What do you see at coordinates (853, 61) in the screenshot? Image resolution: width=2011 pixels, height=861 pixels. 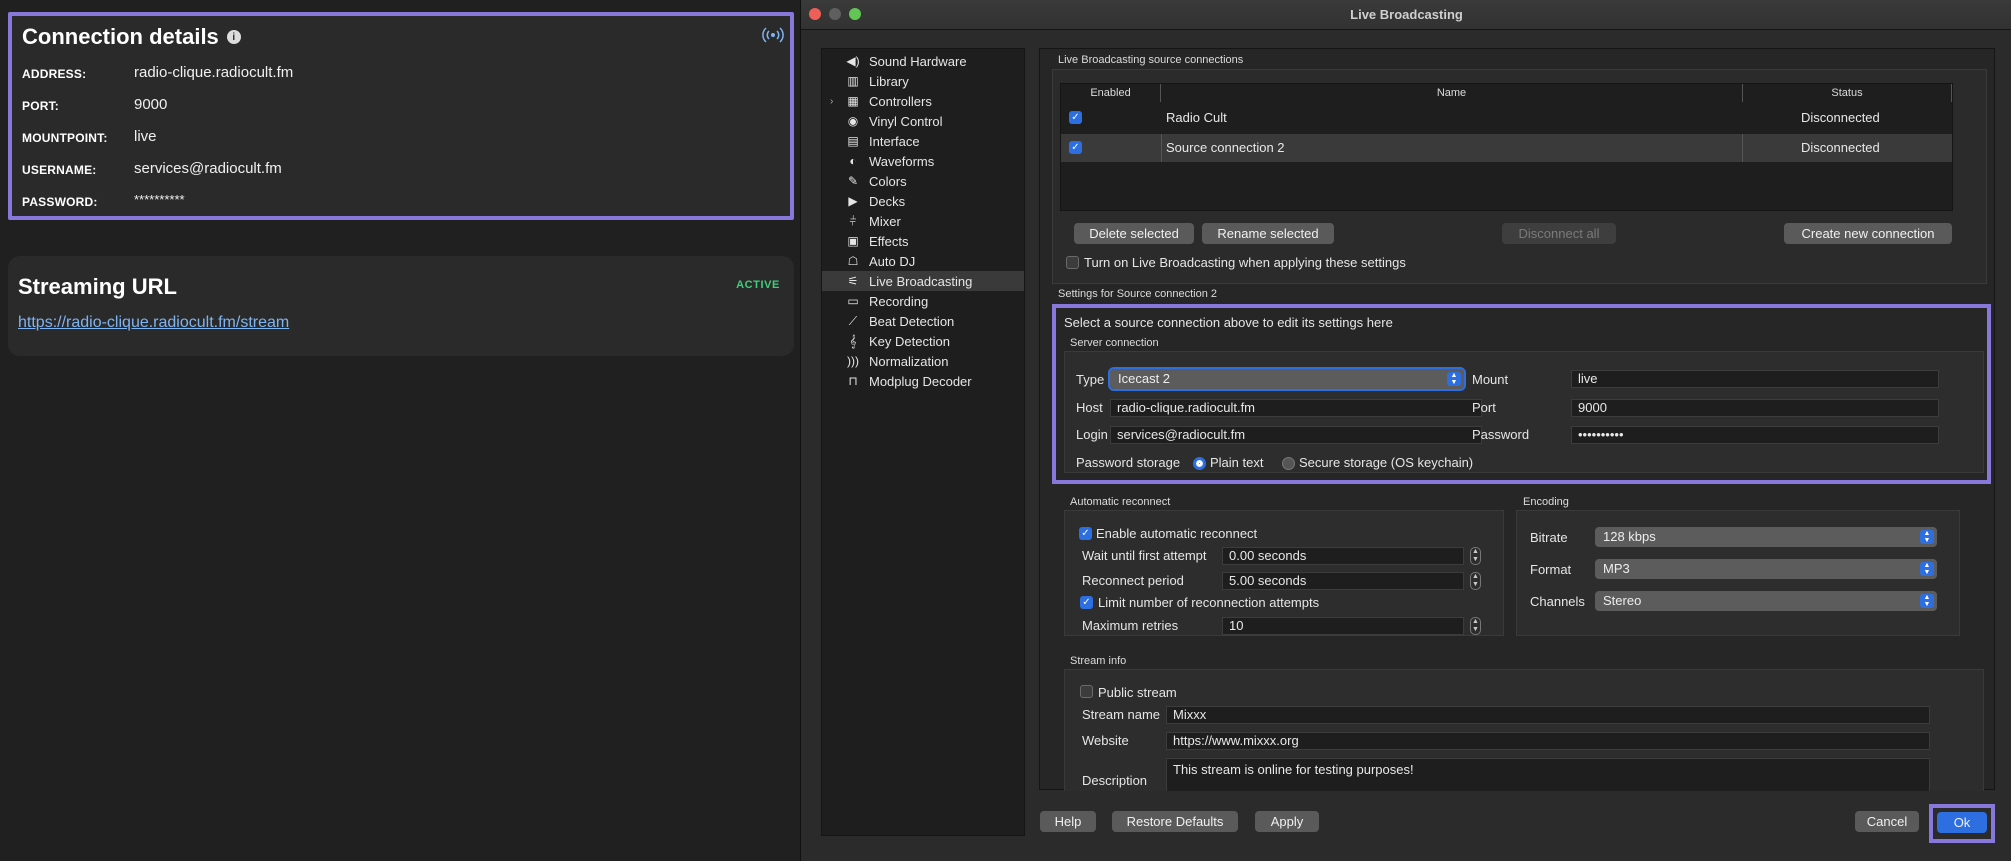 I see `speaker-icon: ◀)` at bounding box center [853, 61].